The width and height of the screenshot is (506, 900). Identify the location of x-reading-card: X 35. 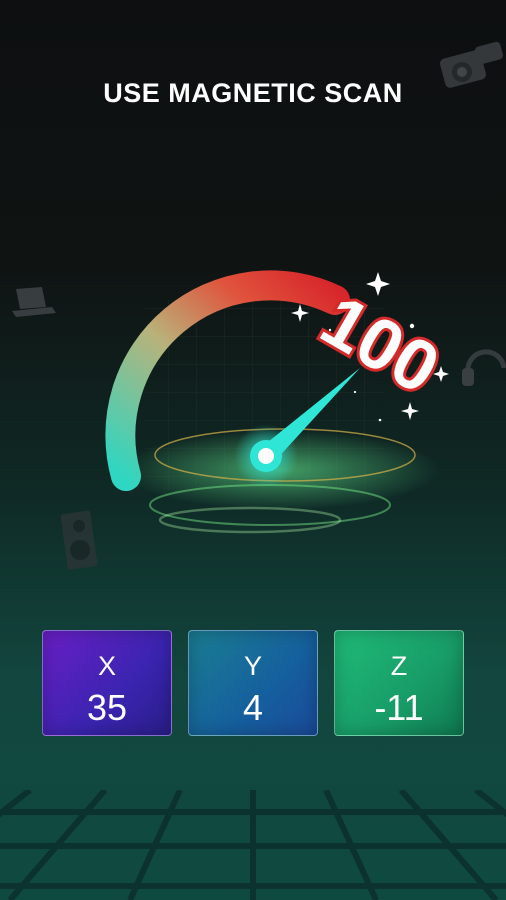
(107, 683).